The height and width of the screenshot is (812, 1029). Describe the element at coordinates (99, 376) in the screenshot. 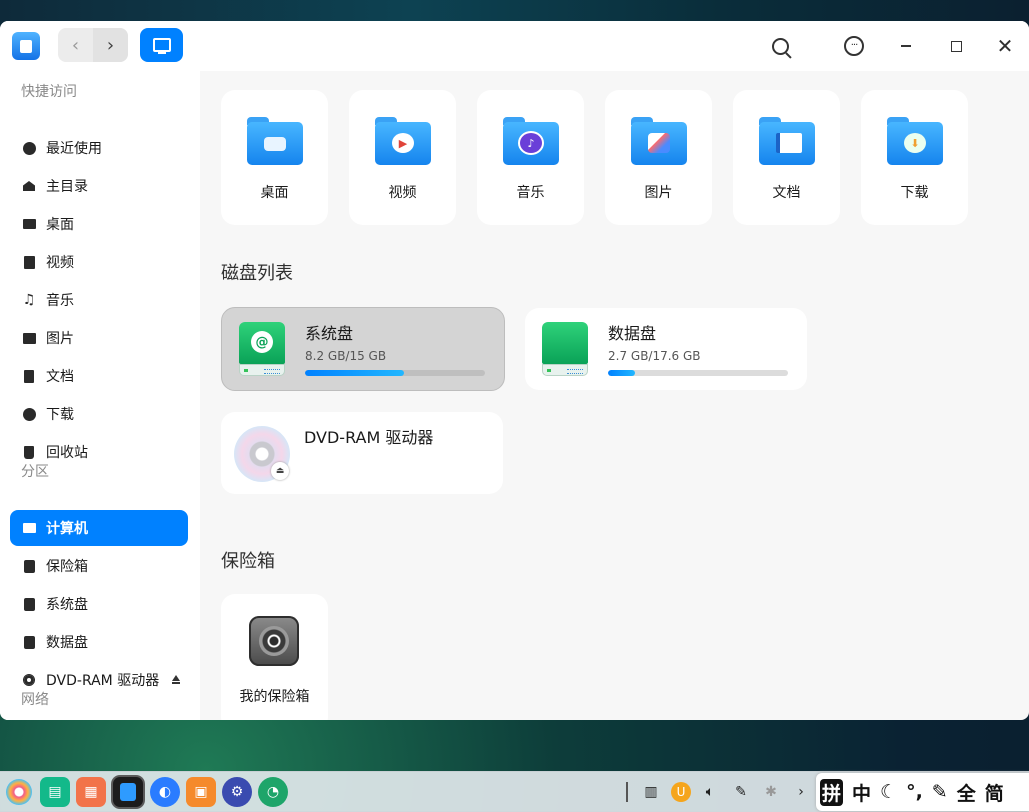

I see `sidebar-item-documents: 文档` at that location.